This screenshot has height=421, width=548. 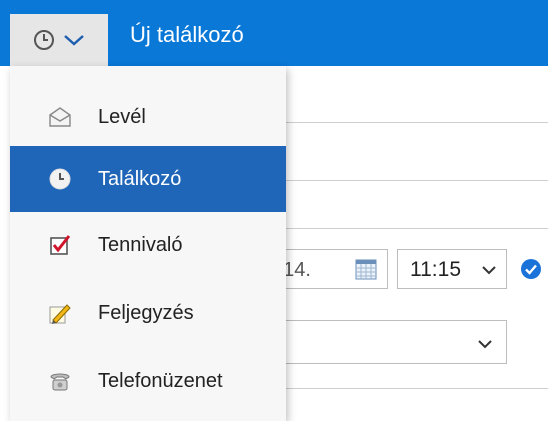 I want to click on checkbox-icon, so click(x=60, y=245).